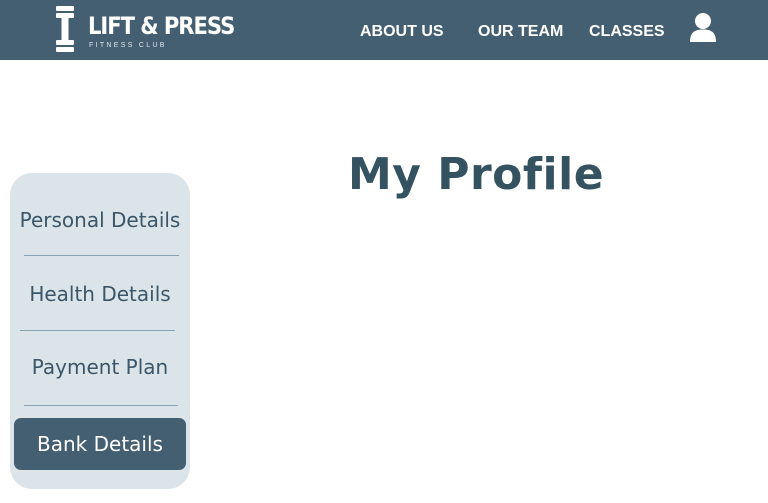 Image resolution: width=768 pixels, height=503 pixels. I want to click on brand-name: LIFT & PRESS, so click(161, 26).